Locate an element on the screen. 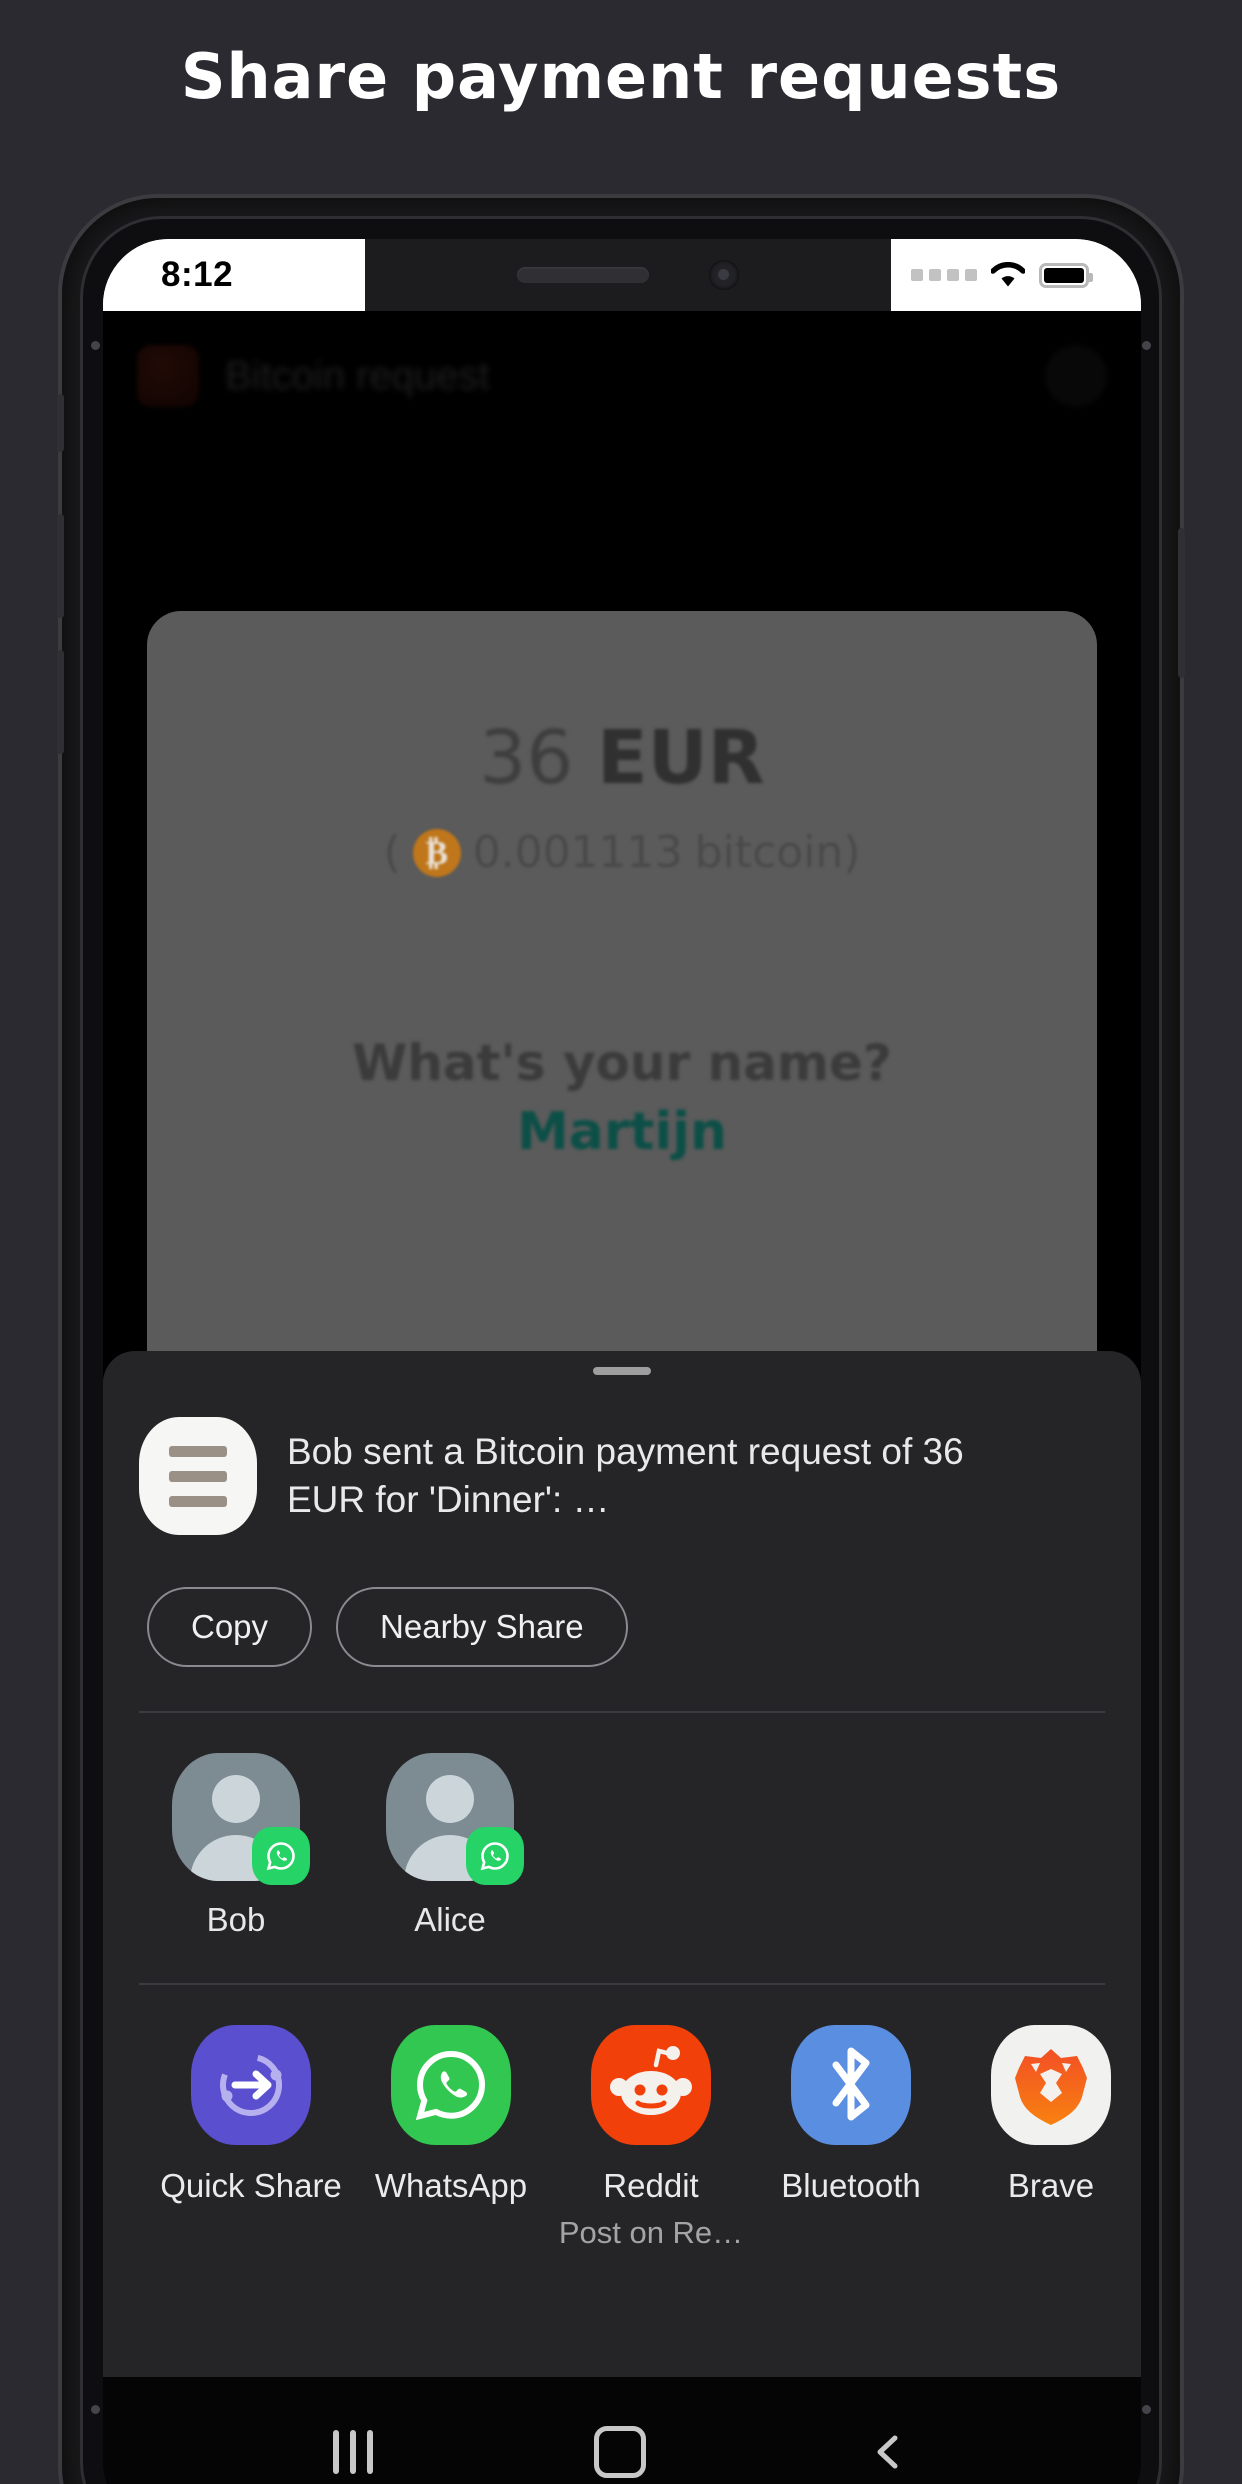  back-icon is located at coordinates (889, 2452).